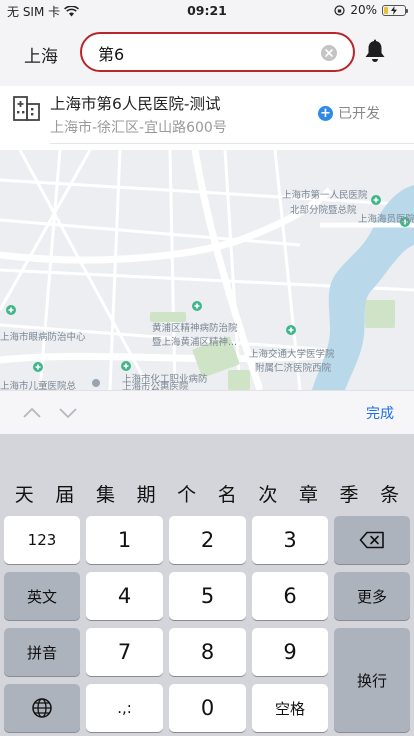 Image resolution: width=414 pixels, height=736 pixels. Describe the element at coordinates (325, 195) in the screenshot. I see `map-label: 上海市第一人民医院` at that location.